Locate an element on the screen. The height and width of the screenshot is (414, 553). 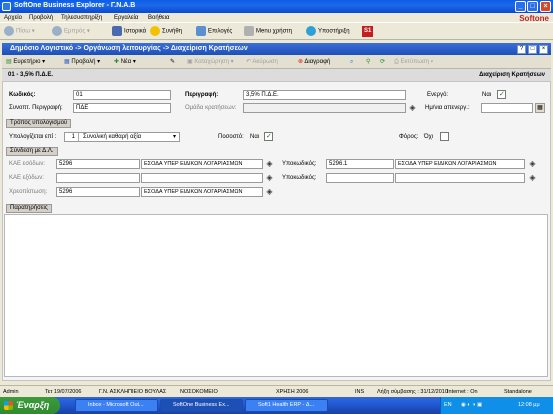
s1-button: S1 is located at coordinates (368, 31).